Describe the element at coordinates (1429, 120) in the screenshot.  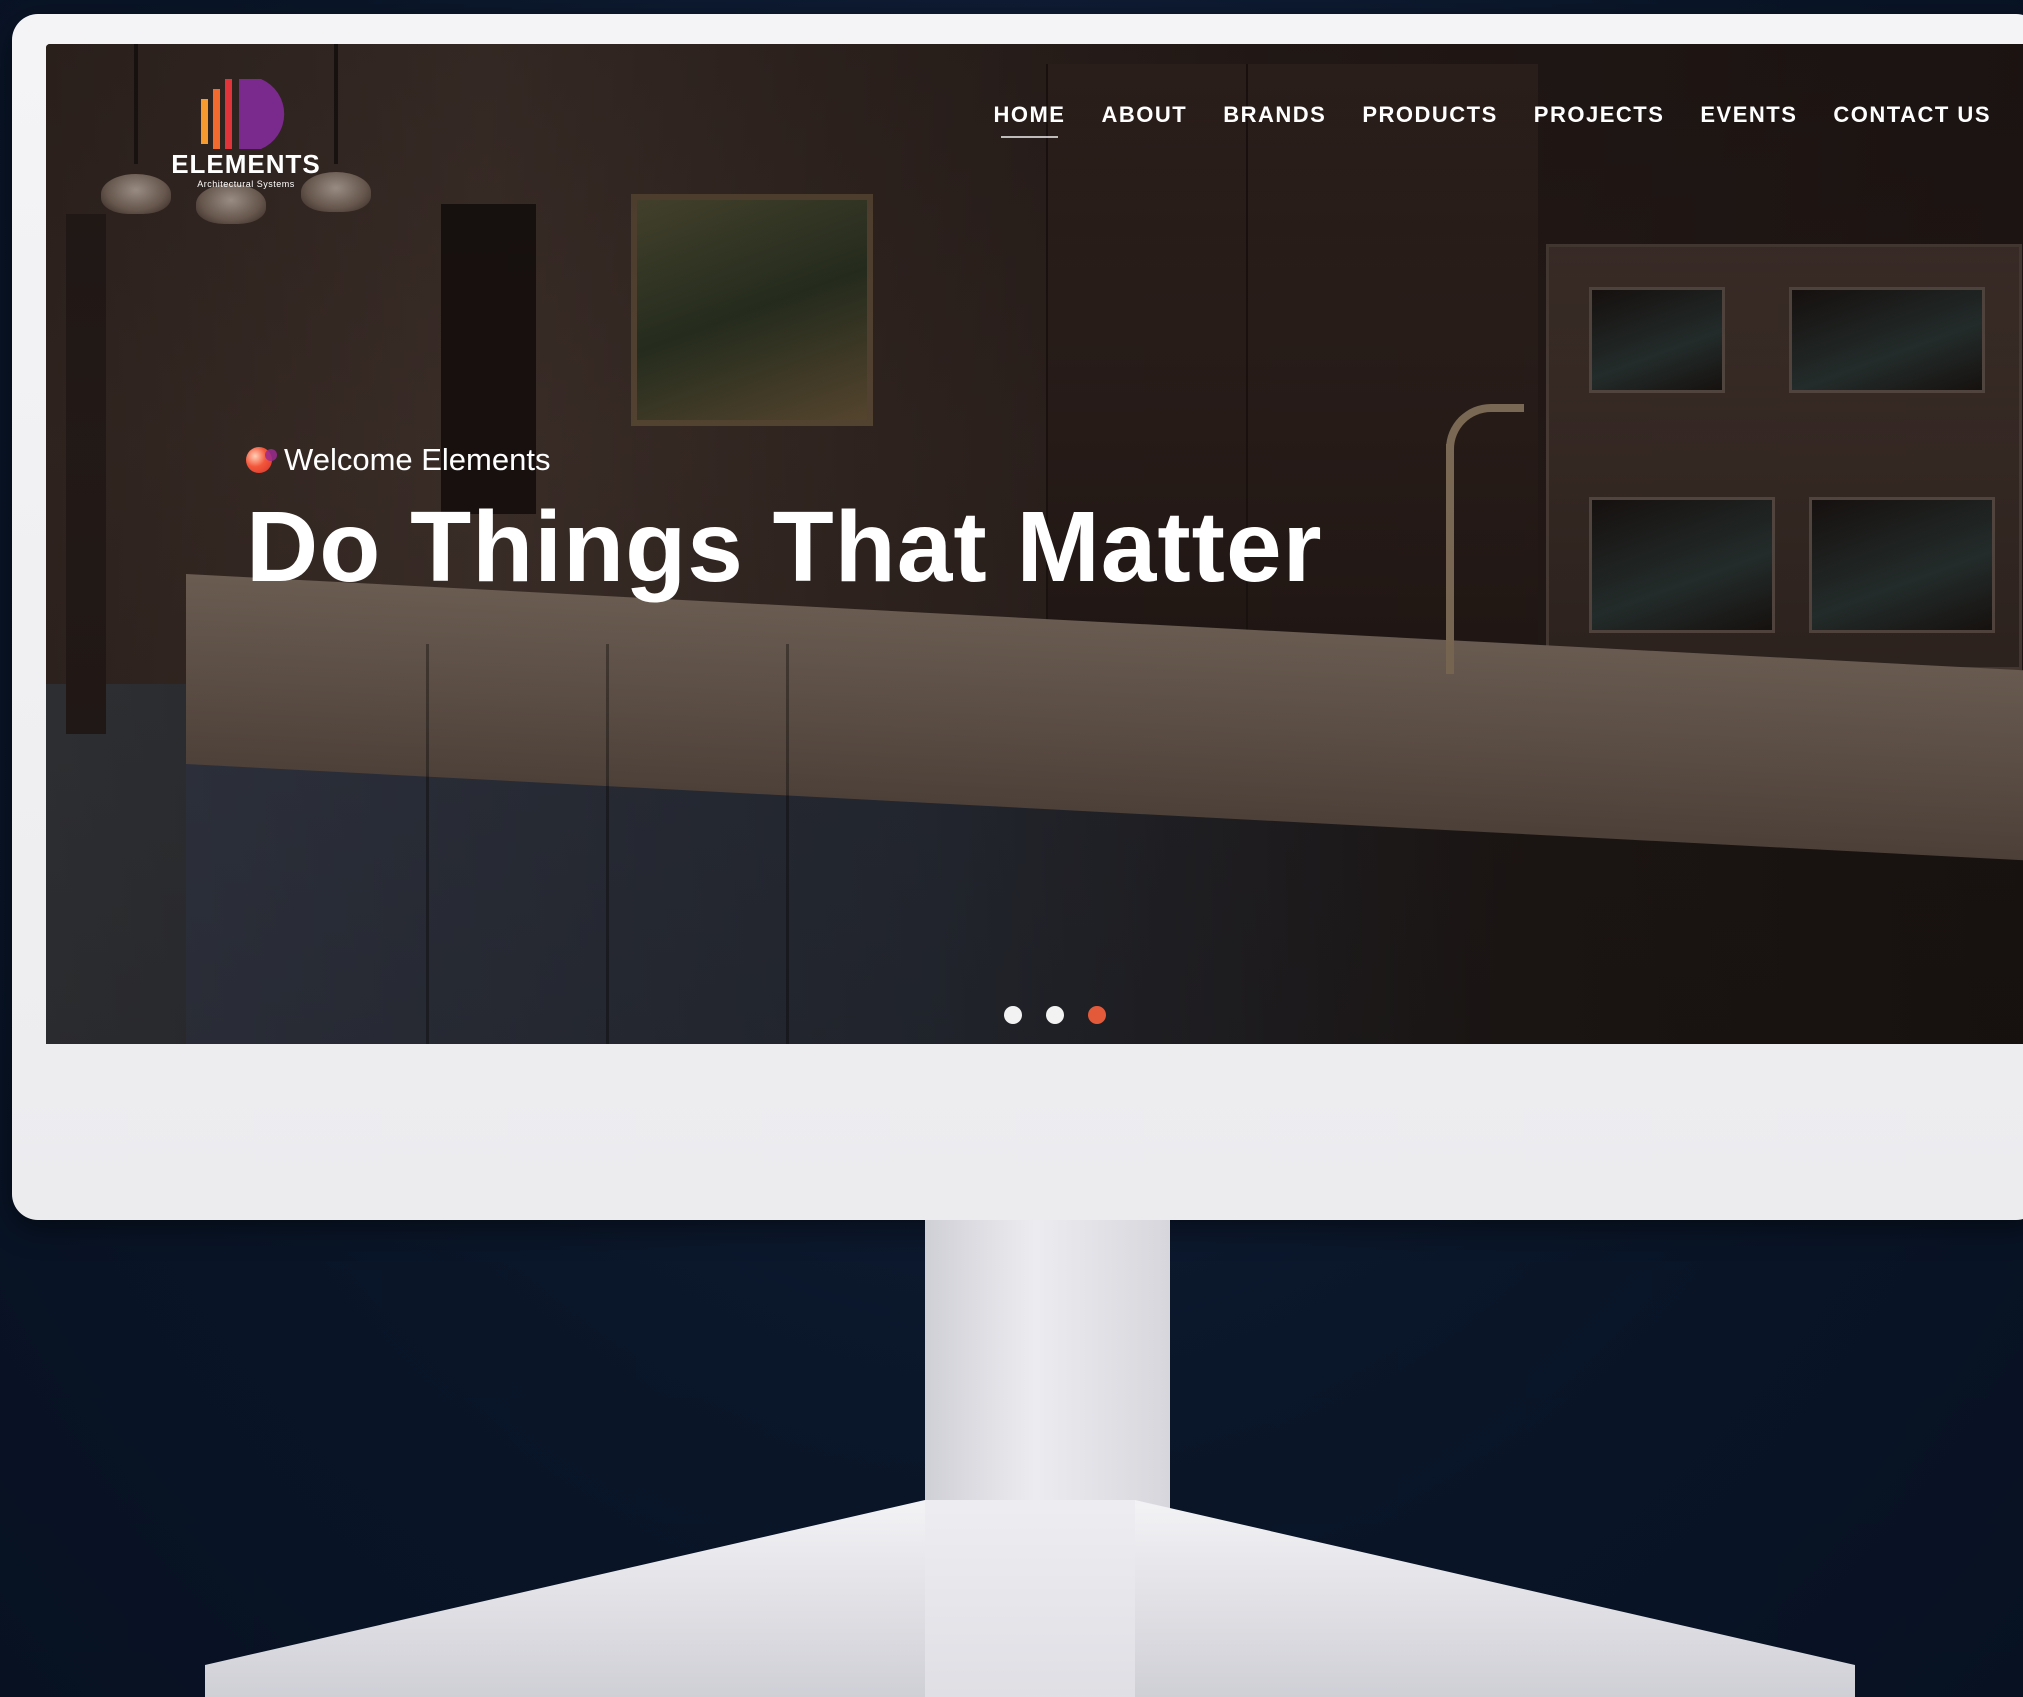
I see `nav-products: PRODUCTS` at that location.